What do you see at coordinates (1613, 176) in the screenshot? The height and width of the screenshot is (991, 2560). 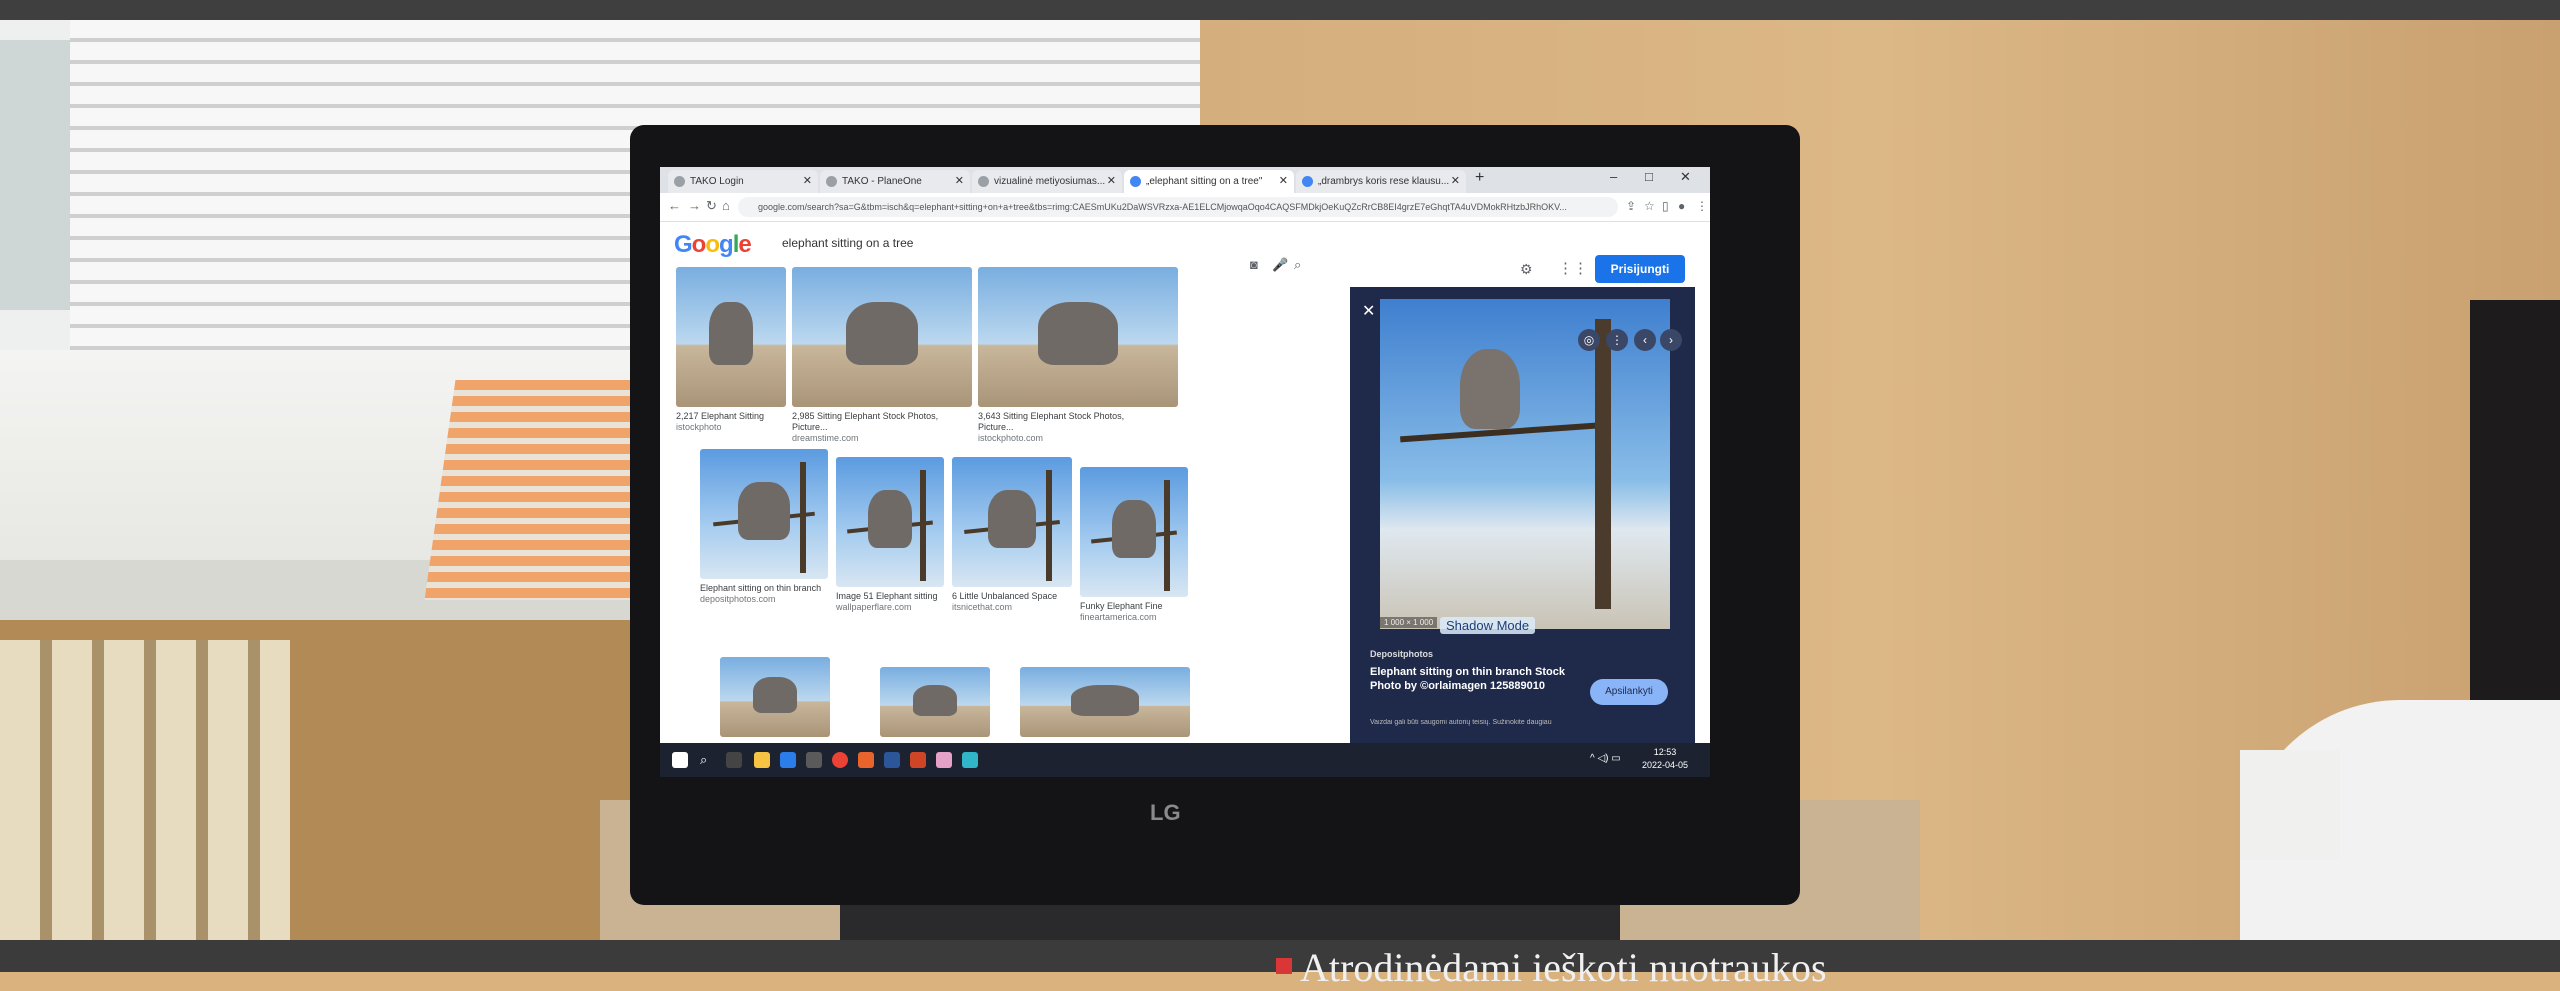 I see `minimize-button: –` at bounding box center [1613, 176].